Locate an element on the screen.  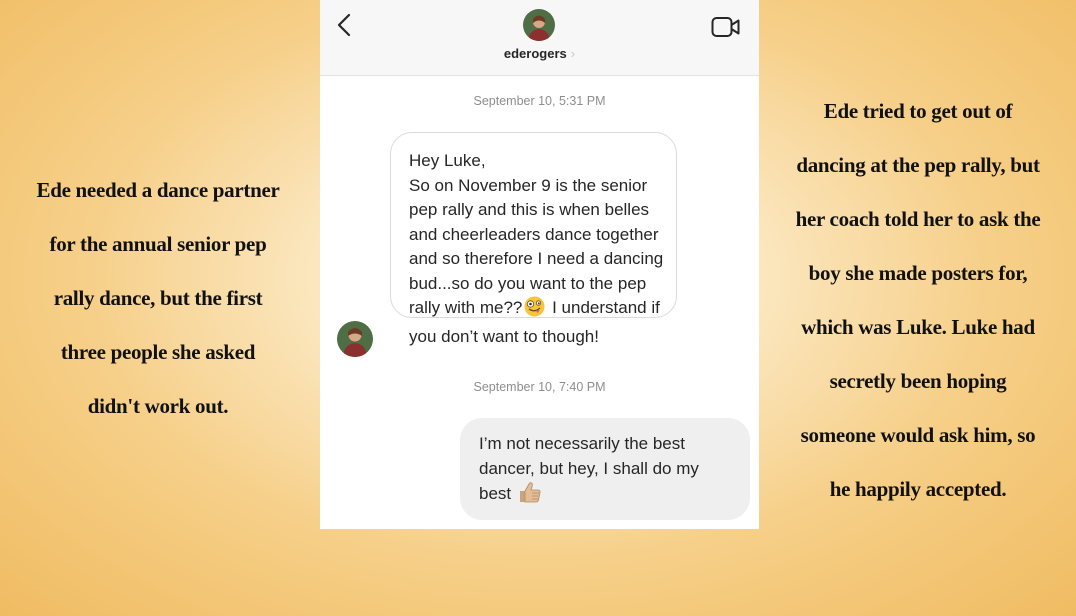
zany-face-emoji is located at coordinates (534, 310).